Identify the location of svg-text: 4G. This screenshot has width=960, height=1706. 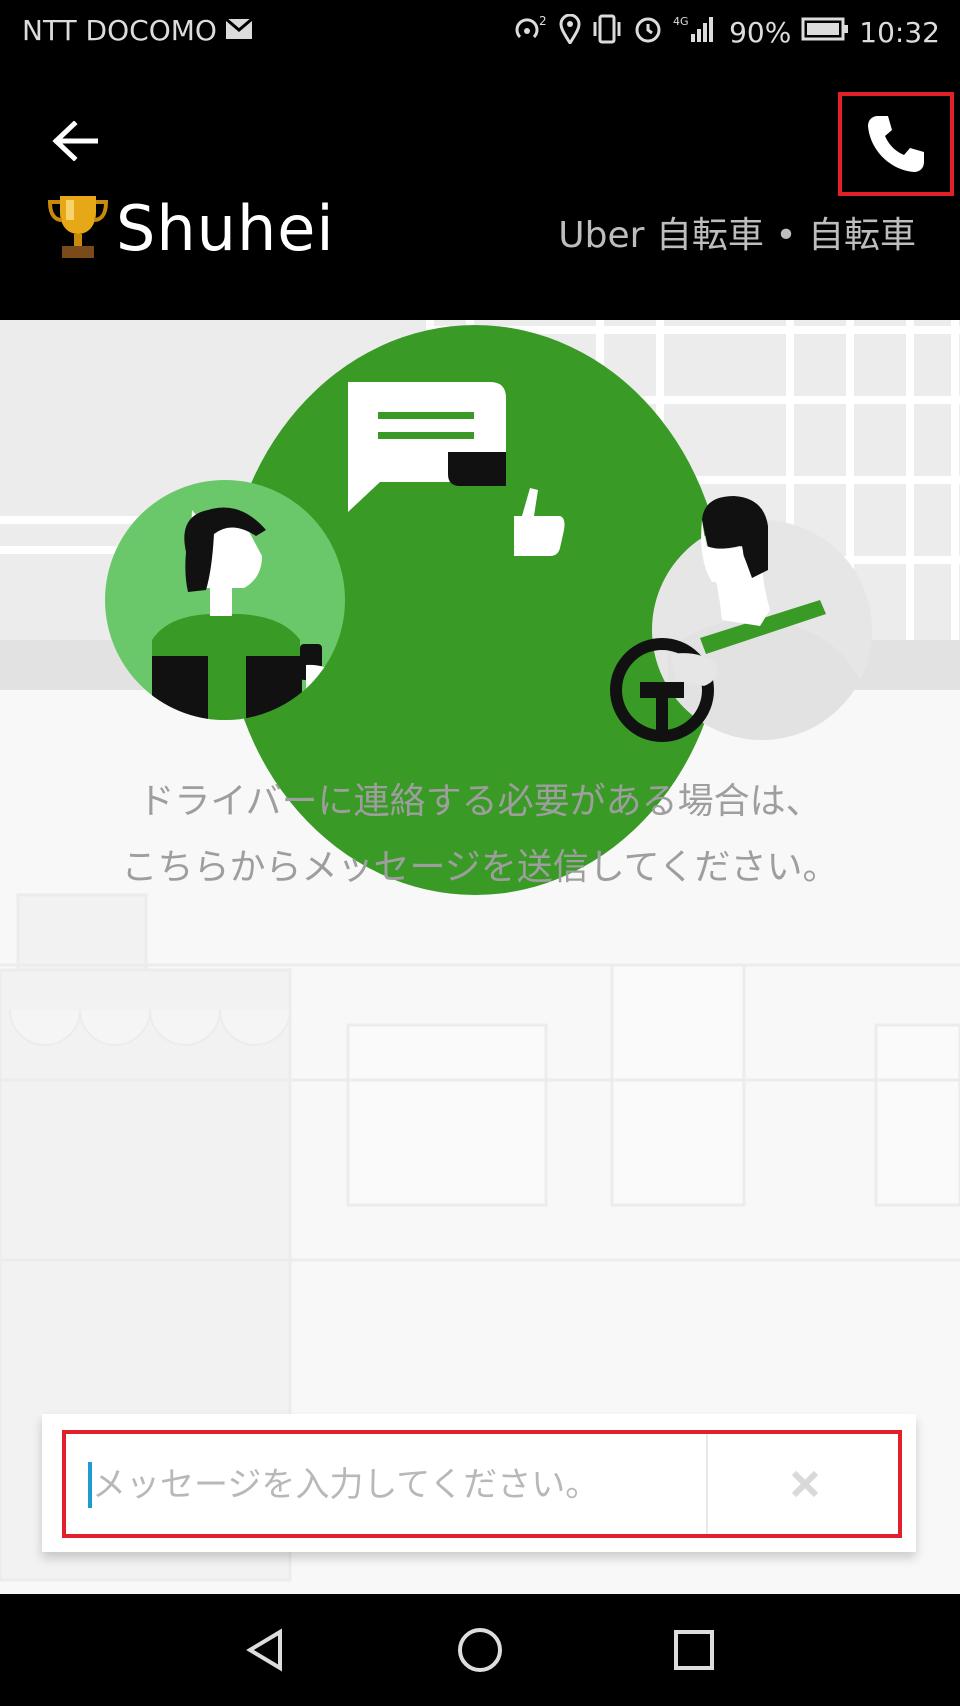
(681, 21).